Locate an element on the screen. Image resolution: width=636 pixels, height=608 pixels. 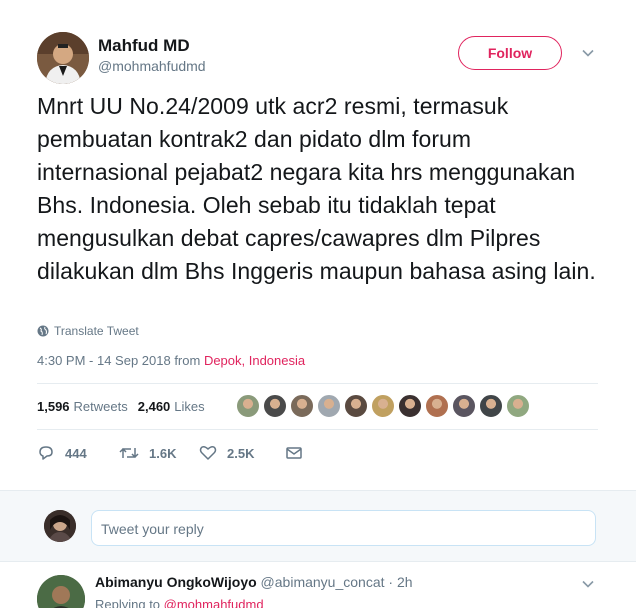
reply-author-handle: @abimanyu_concat · 2h is located at coordinates (336, 582).